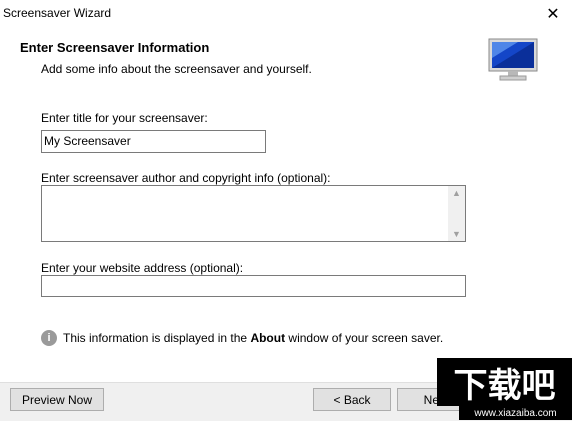 This screenshot has width=572, height=421. What do you see at coordinates (504, 382) in the screenshot?
I see `watermark-text: 下载吧` at bounding box center [504, 382].